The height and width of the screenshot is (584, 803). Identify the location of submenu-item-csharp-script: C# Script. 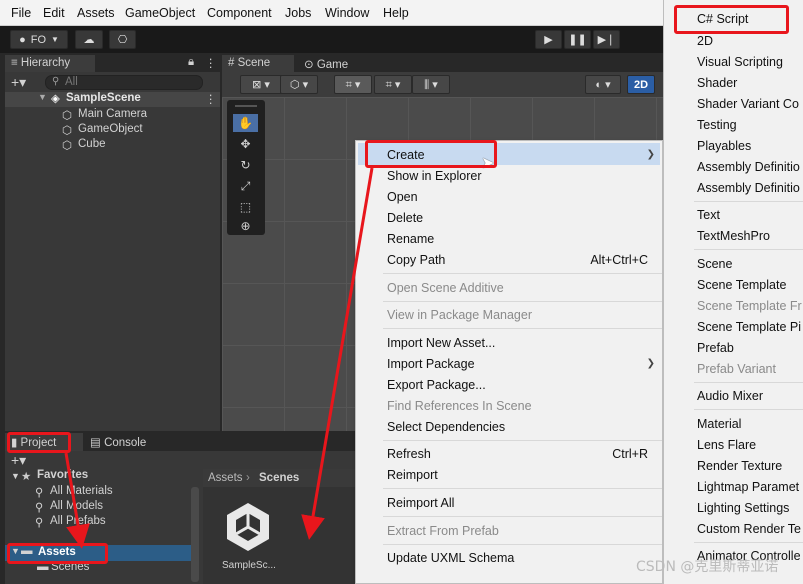
(722, 19).